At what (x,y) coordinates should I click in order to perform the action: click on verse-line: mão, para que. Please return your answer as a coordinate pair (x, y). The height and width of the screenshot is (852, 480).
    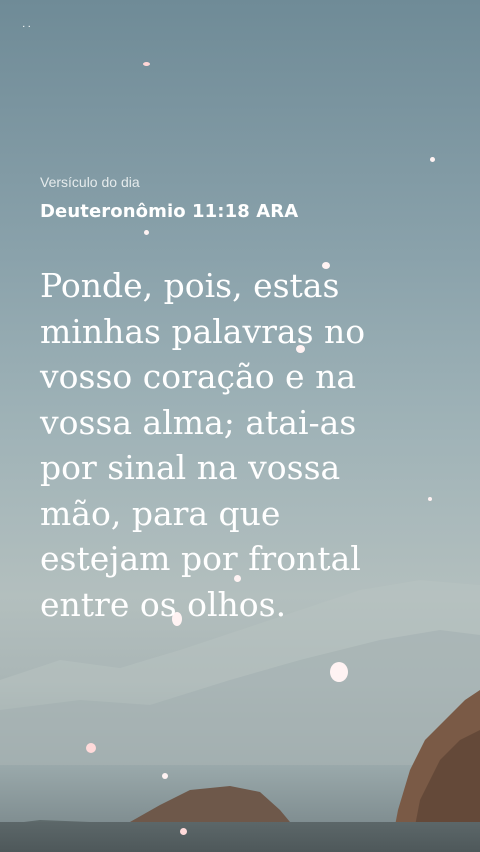
    Looking at the image, I should click on (160, 513).